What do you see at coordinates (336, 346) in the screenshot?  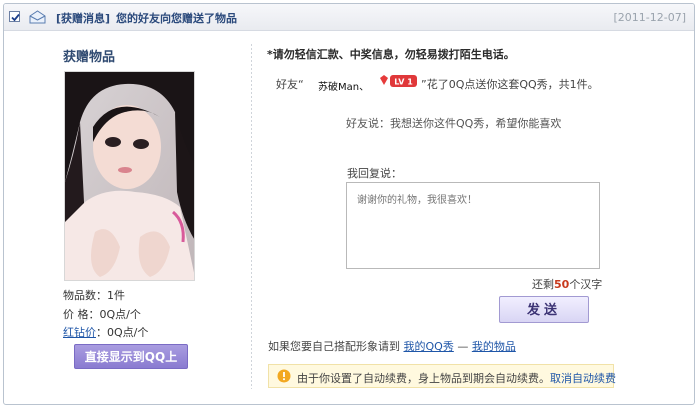 I see `link-prefix: 如果您要自己搭配形象请到` at bounding box center [336, 346].